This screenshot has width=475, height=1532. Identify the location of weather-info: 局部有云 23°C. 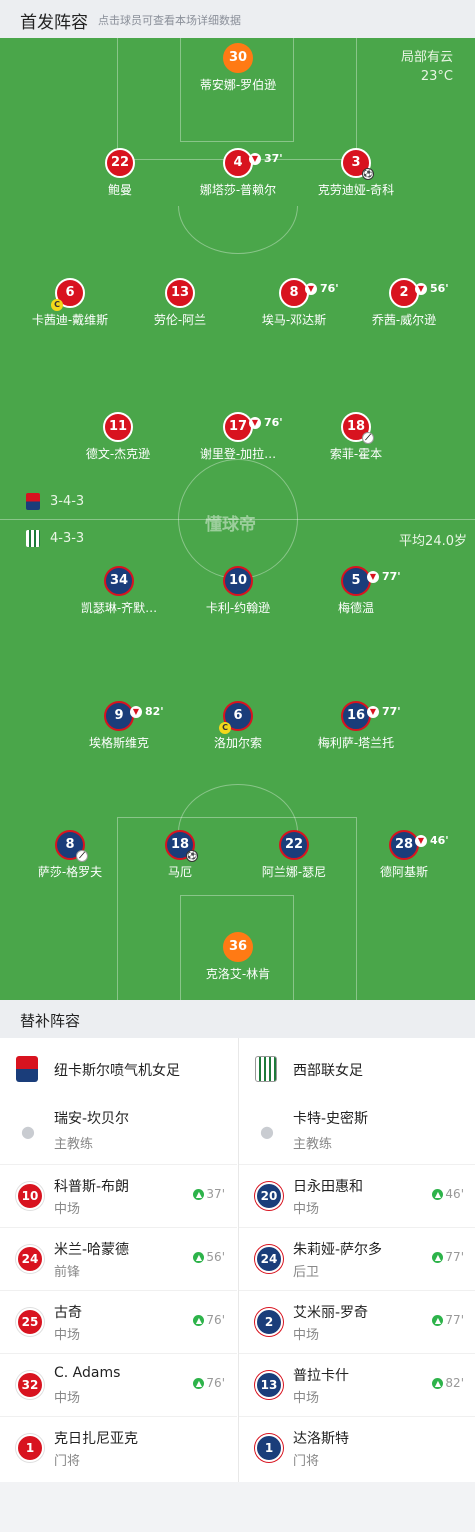
(427, 67).